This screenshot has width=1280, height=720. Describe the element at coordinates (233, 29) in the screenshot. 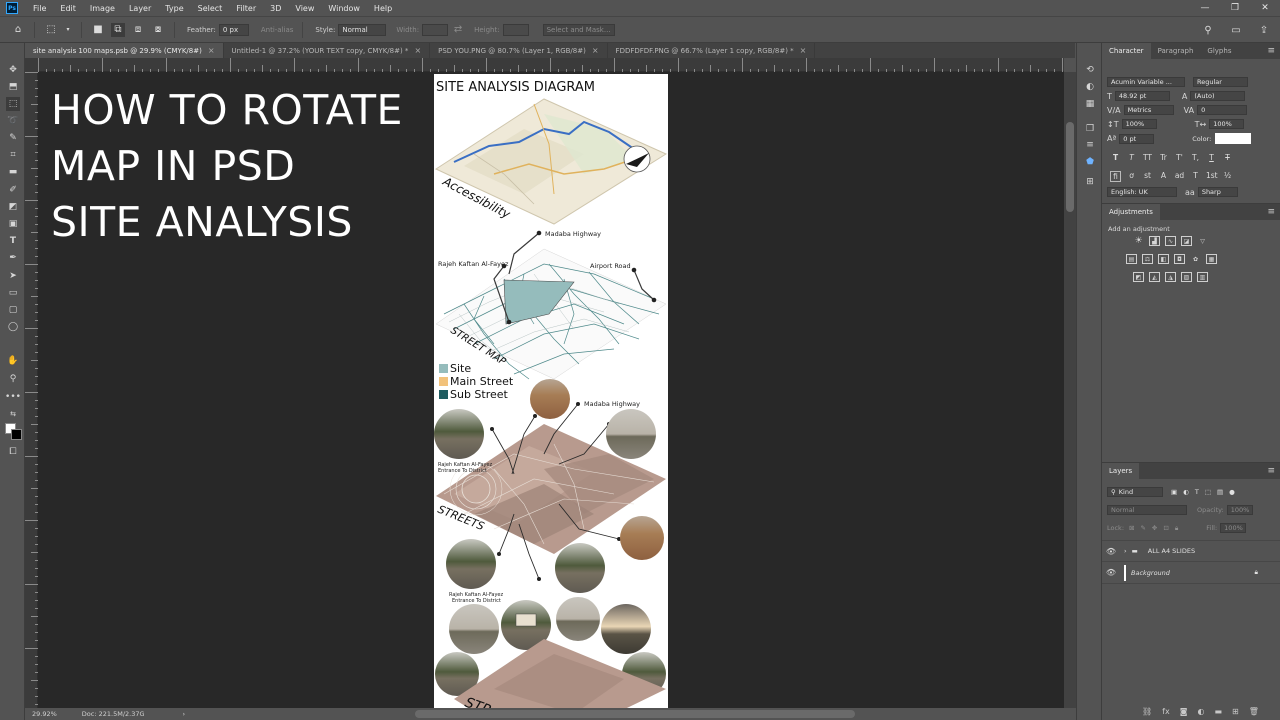

I see `feather-input: 0 px` at that location.